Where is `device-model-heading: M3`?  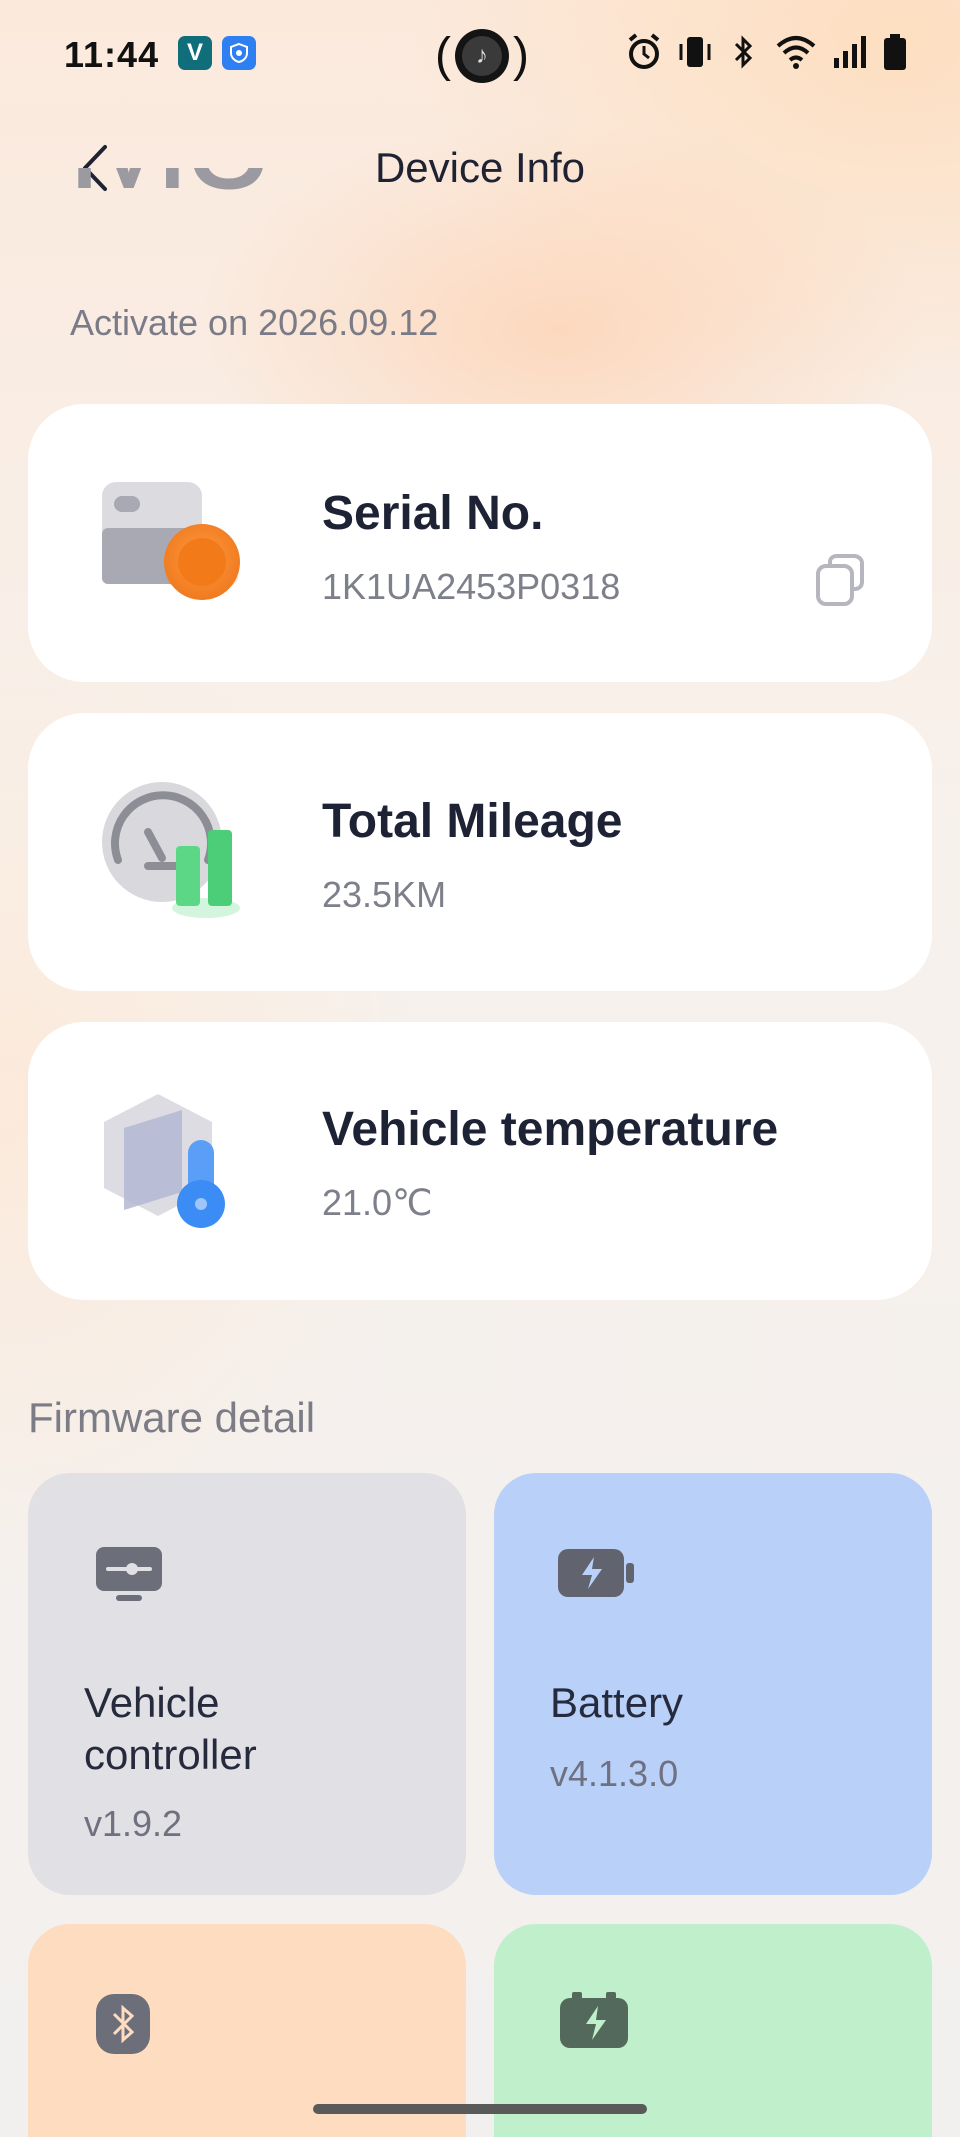
device-model-heading: M3 is located at coordinates (191, 207).